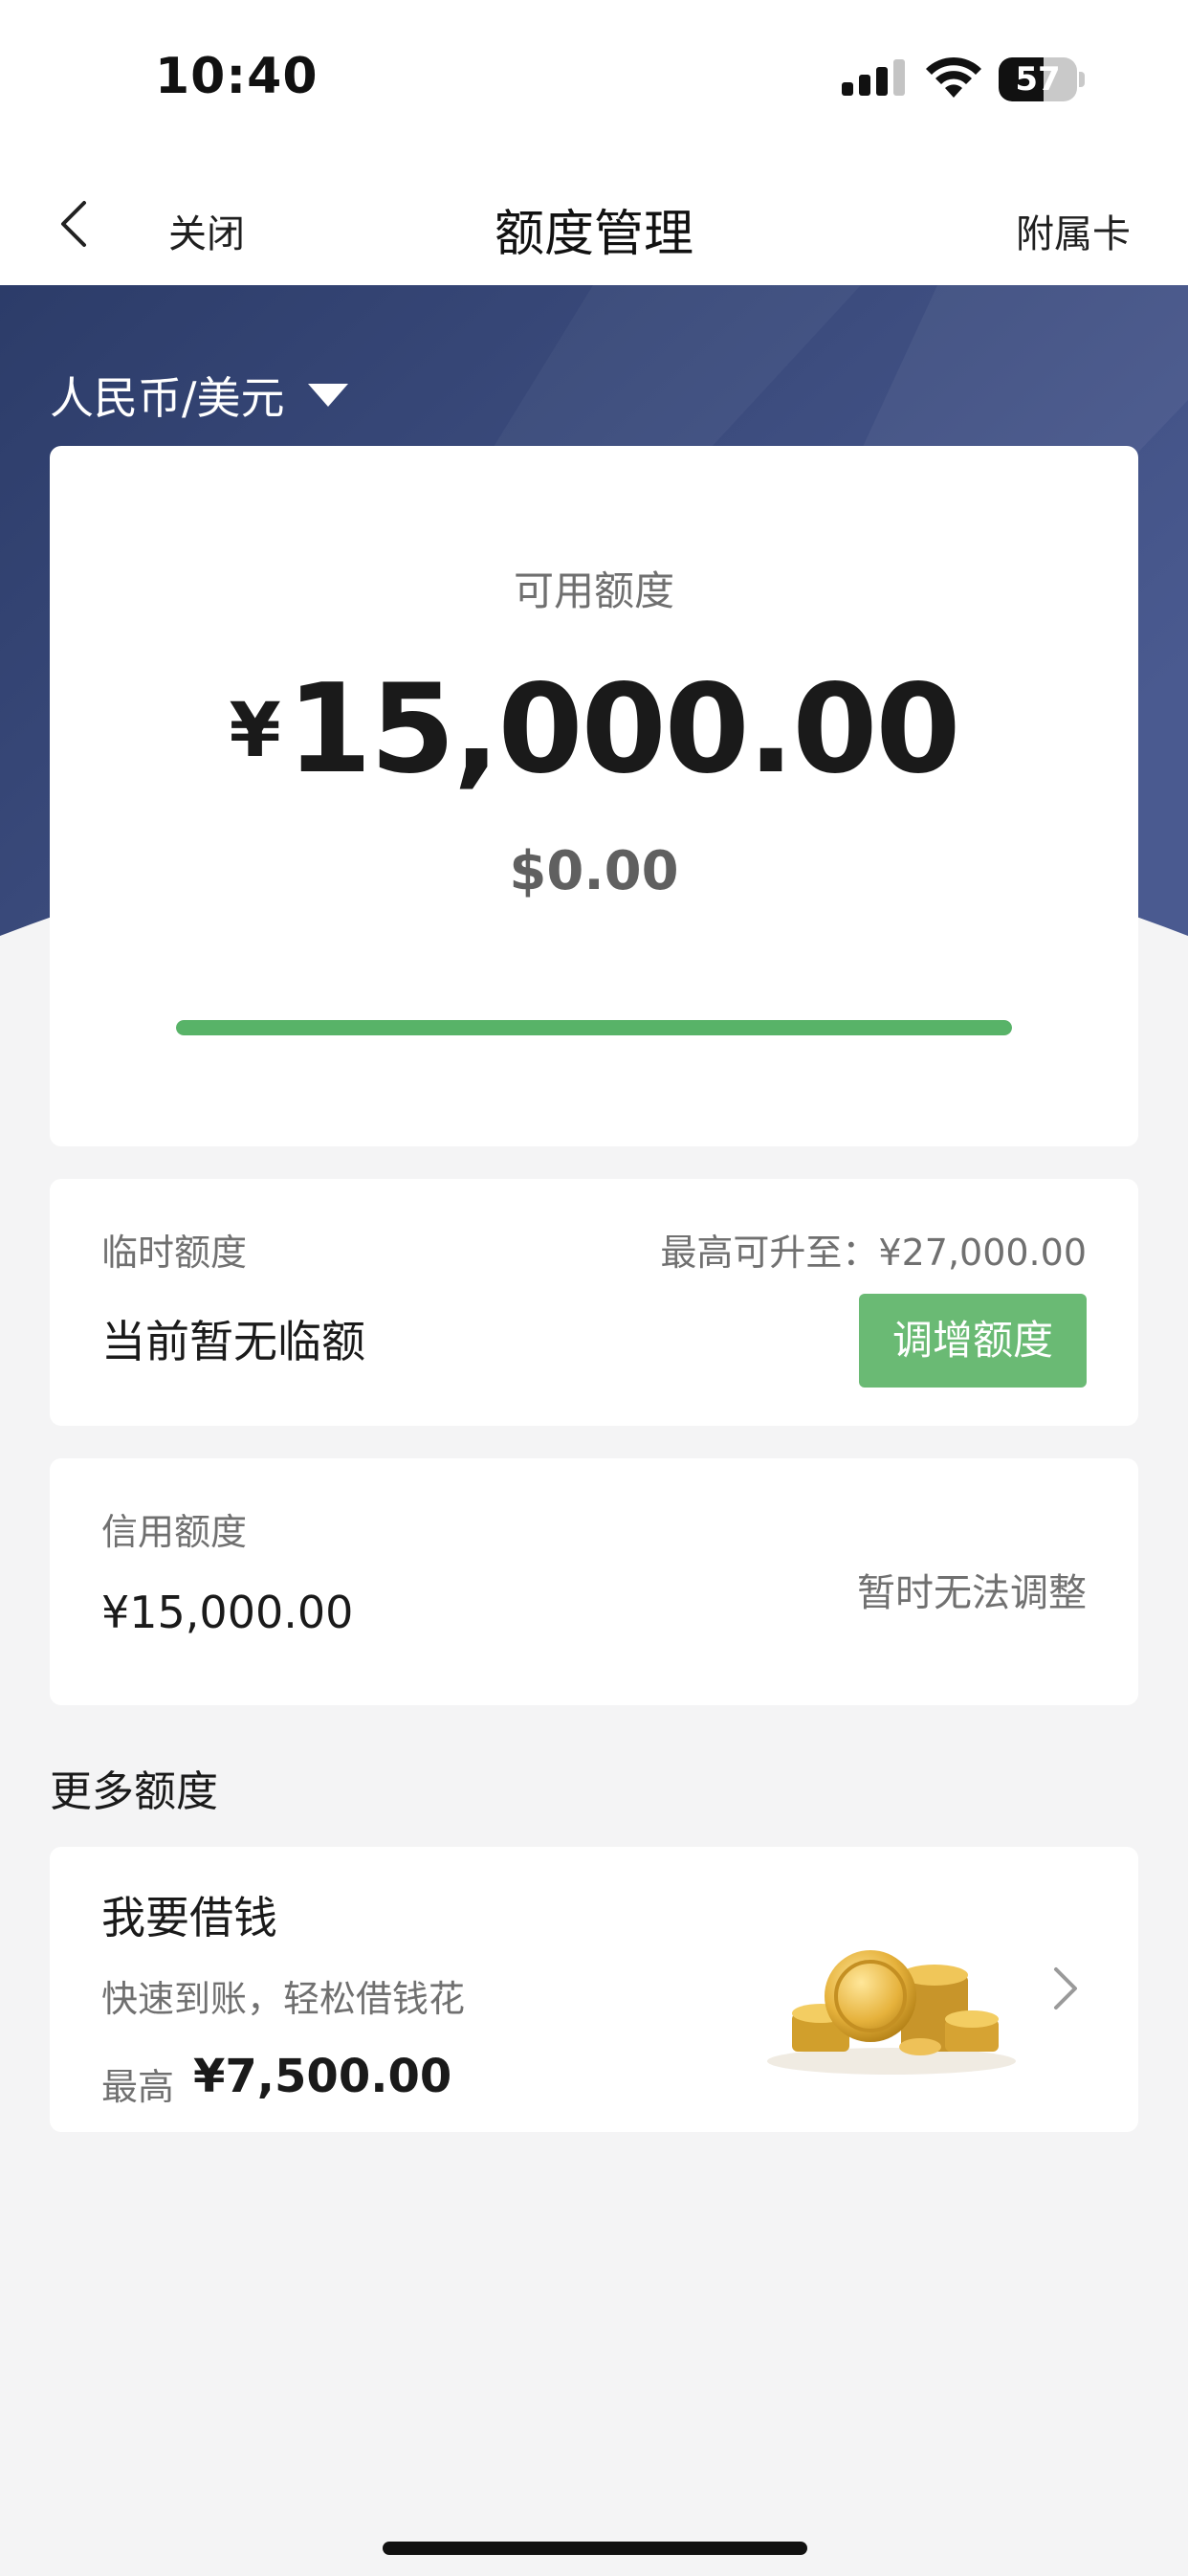  What do you see at coordinates (1065, 1988) in the screenshot?
I see `chevron-right-icon` at bounding box center [1065, 1988].